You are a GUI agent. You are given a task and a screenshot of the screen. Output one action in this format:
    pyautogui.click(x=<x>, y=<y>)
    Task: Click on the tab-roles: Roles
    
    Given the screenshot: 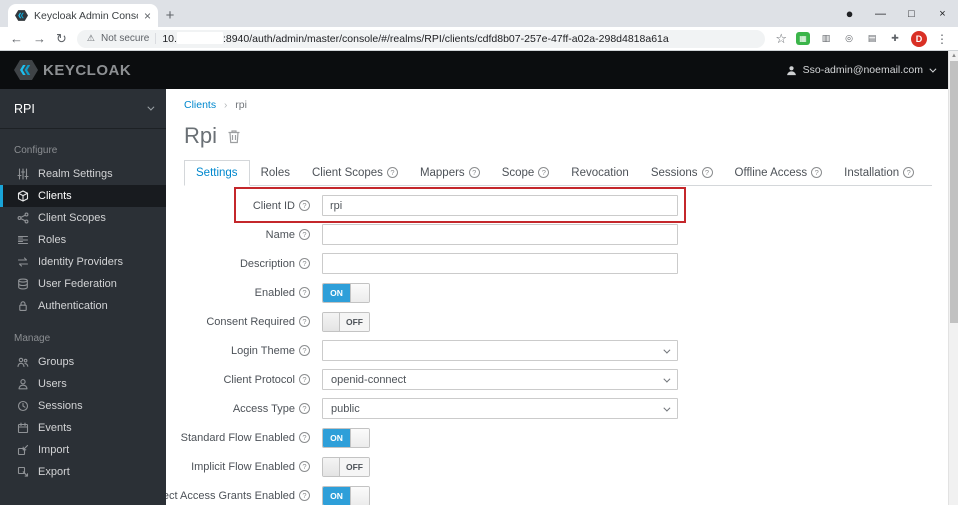 What is the action you would take?
    pyautogui.click(x=275, y=172)
    